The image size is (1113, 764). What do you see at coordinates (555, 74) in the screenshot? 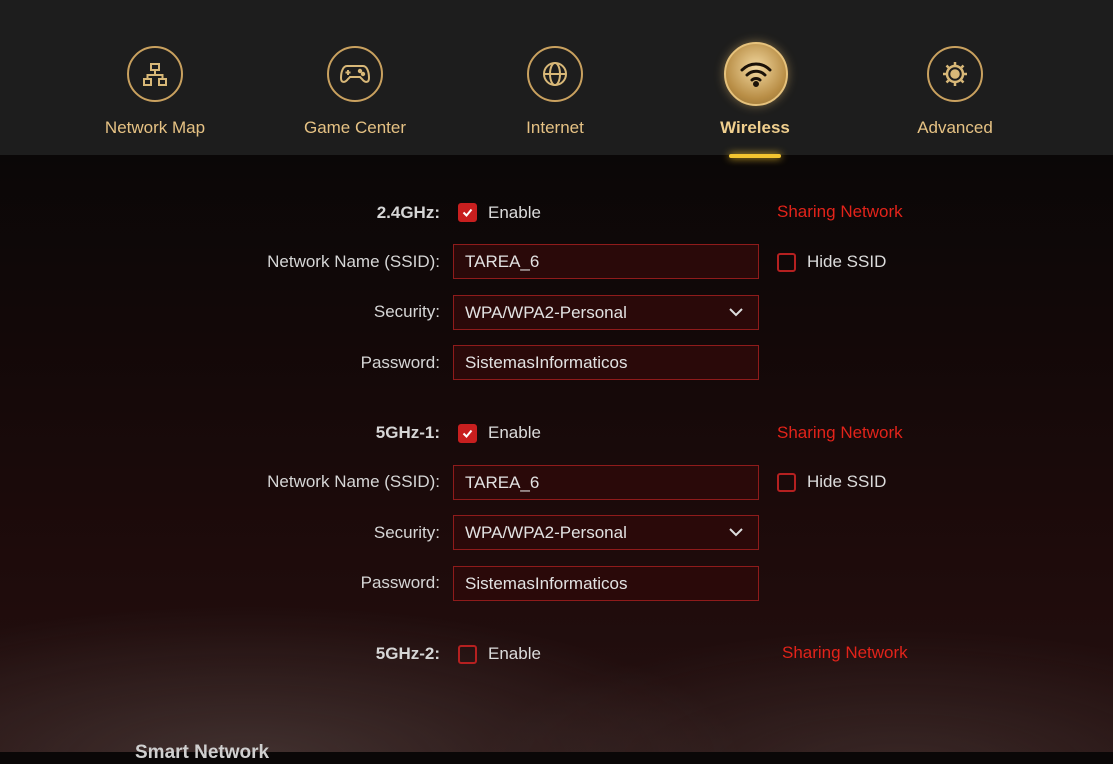
I see `globe-icon` at bounding box center [555, 74].